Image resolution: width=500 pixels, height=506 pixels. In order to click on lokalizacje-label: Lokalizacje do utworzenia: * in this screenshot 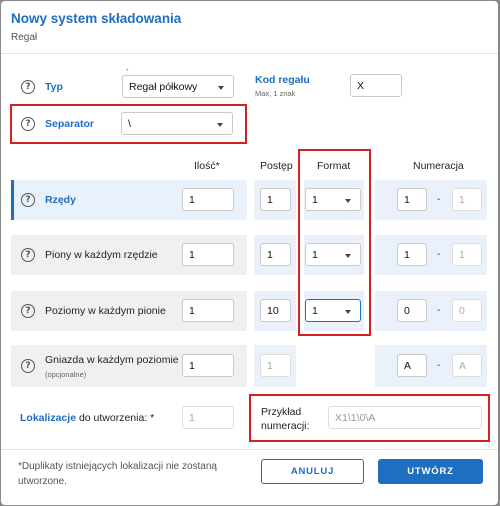, I will do `click(87, 418)`.